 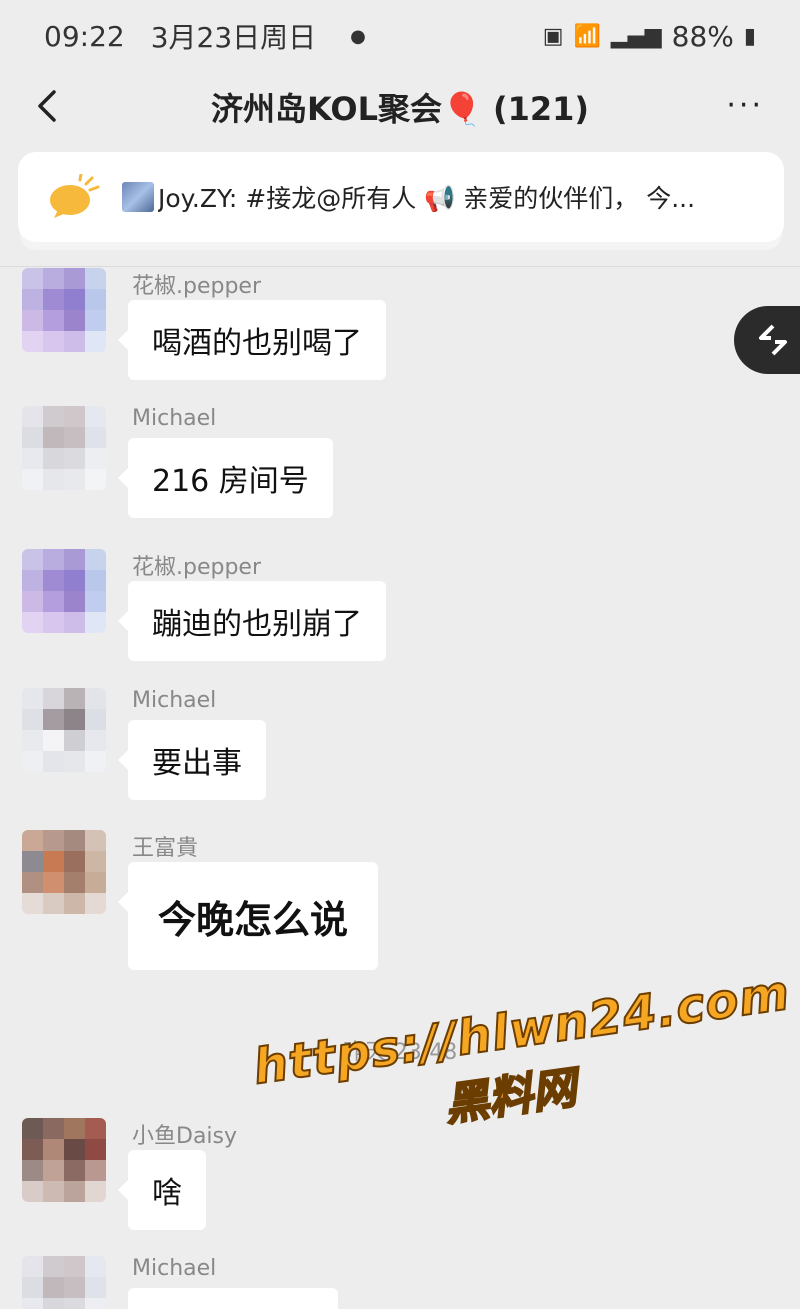 What do you see at coordinates (50, 106) in the screenshot?
I see `back-arrow-icon` at bounding box center [50, 106].